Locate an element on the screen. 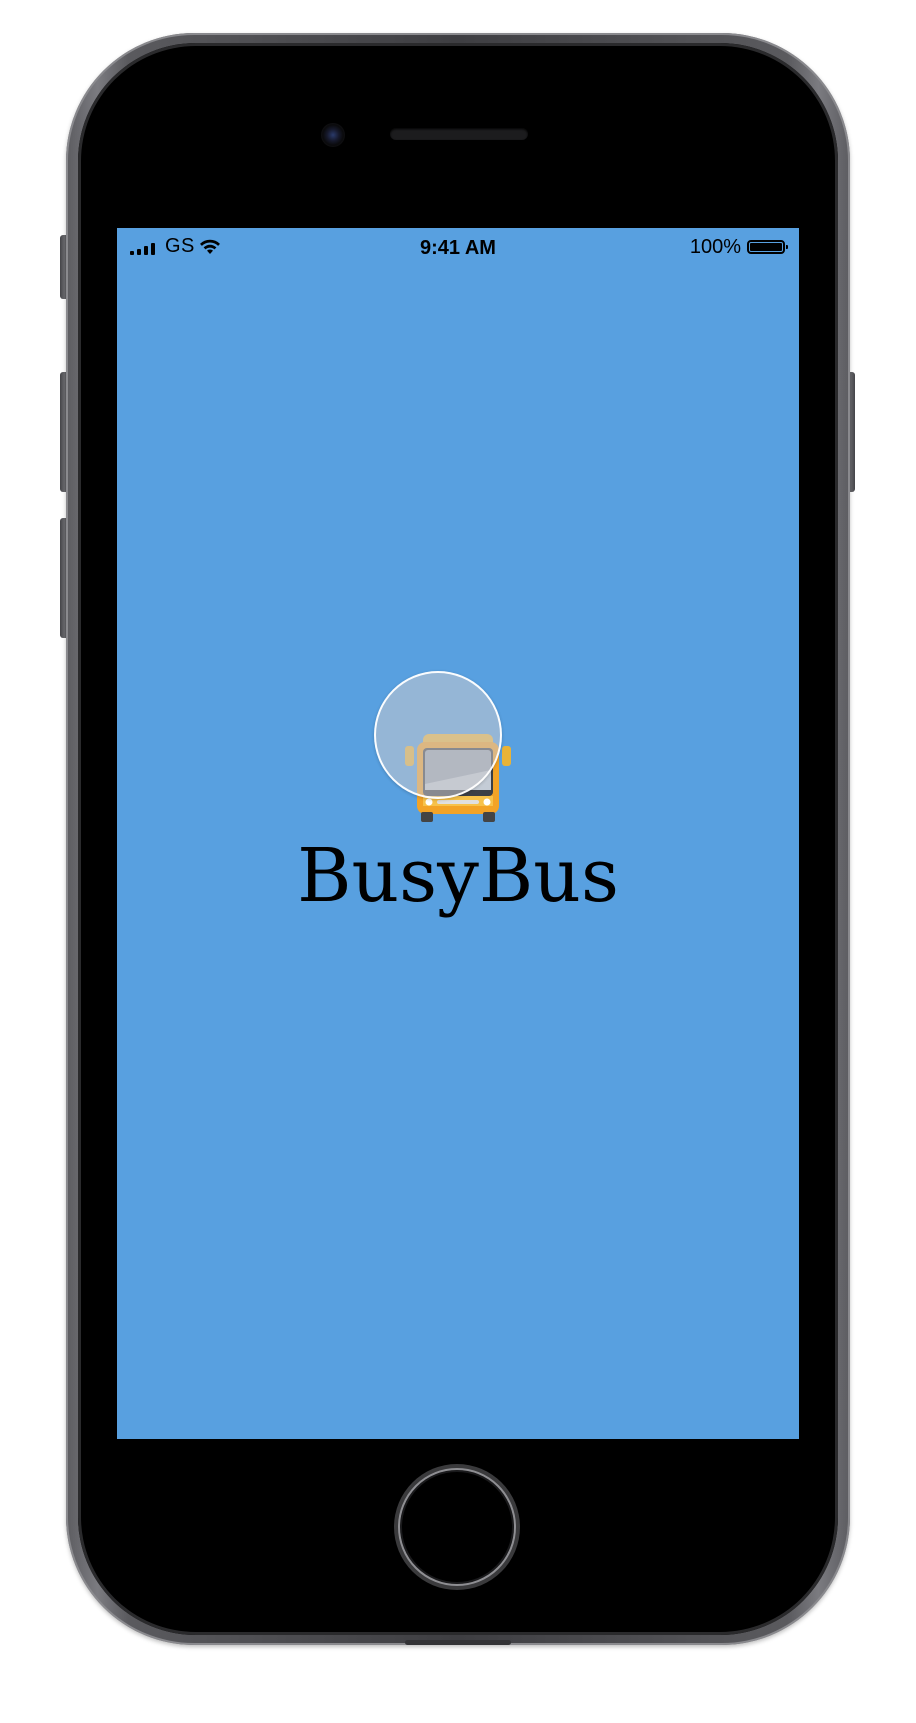 This screenshot has width=916, height=1723. earpiece-speaker is located at coordinates (459, 134).